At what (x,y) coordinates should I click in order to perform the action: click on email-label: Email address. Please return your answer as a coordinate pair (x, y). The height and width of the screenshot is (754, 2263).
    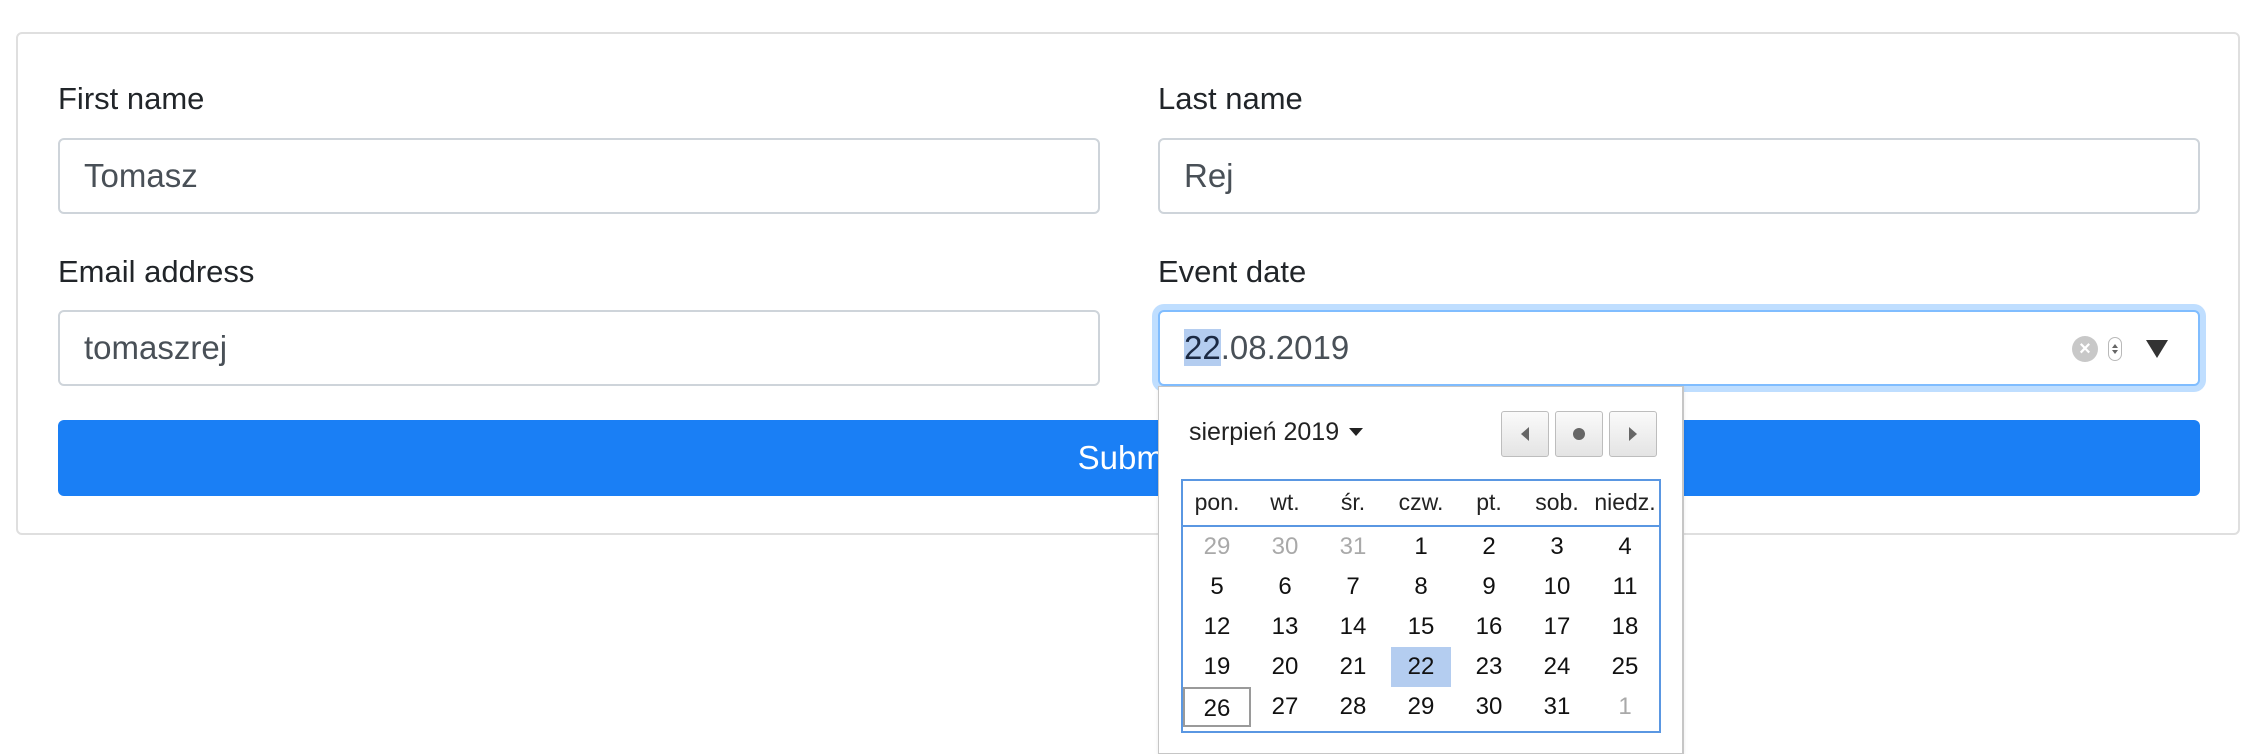
    Looking at the image, I should click on (156, 271).